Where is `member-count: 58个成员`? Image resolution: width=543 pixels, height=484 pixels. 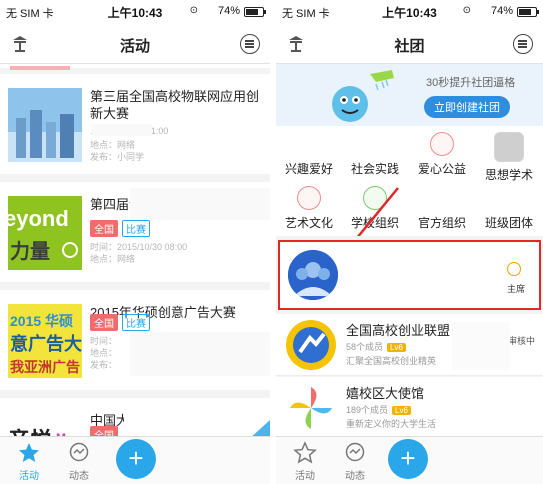 member-count: 58个成员 is located at coordinates (365, 347).